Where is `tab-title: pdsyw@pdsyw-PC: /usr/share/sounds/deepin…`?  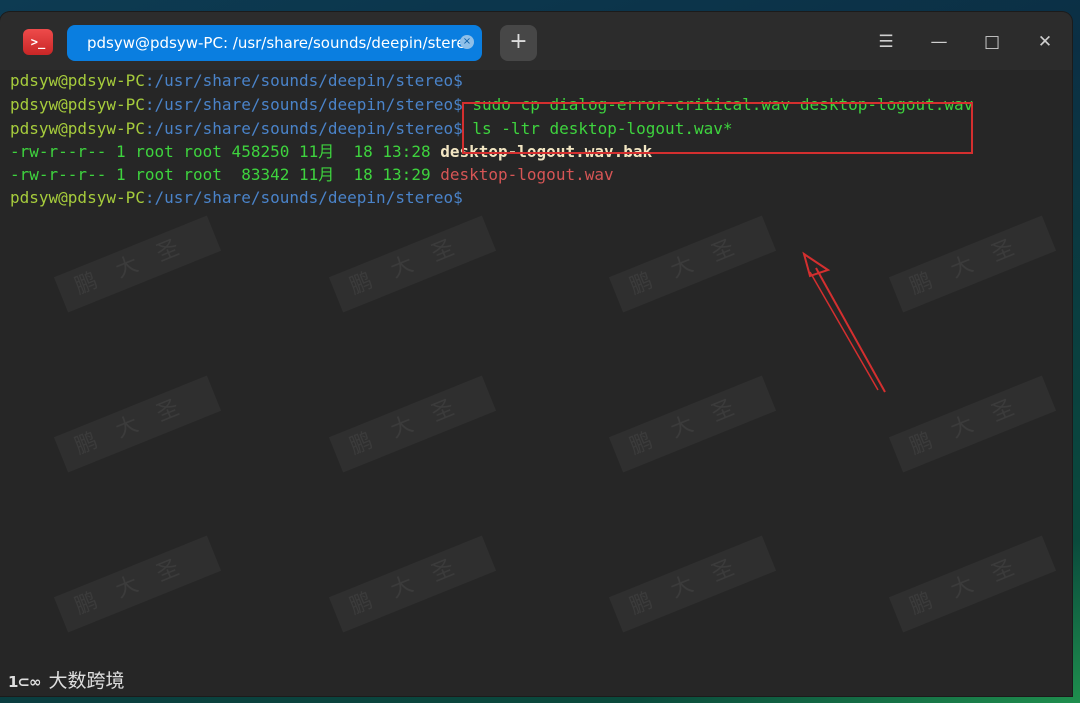 tab-title: pdsyw@pdsyw-PC: /usr/share/sounds/deepin… is located at coordinates (275, 43).